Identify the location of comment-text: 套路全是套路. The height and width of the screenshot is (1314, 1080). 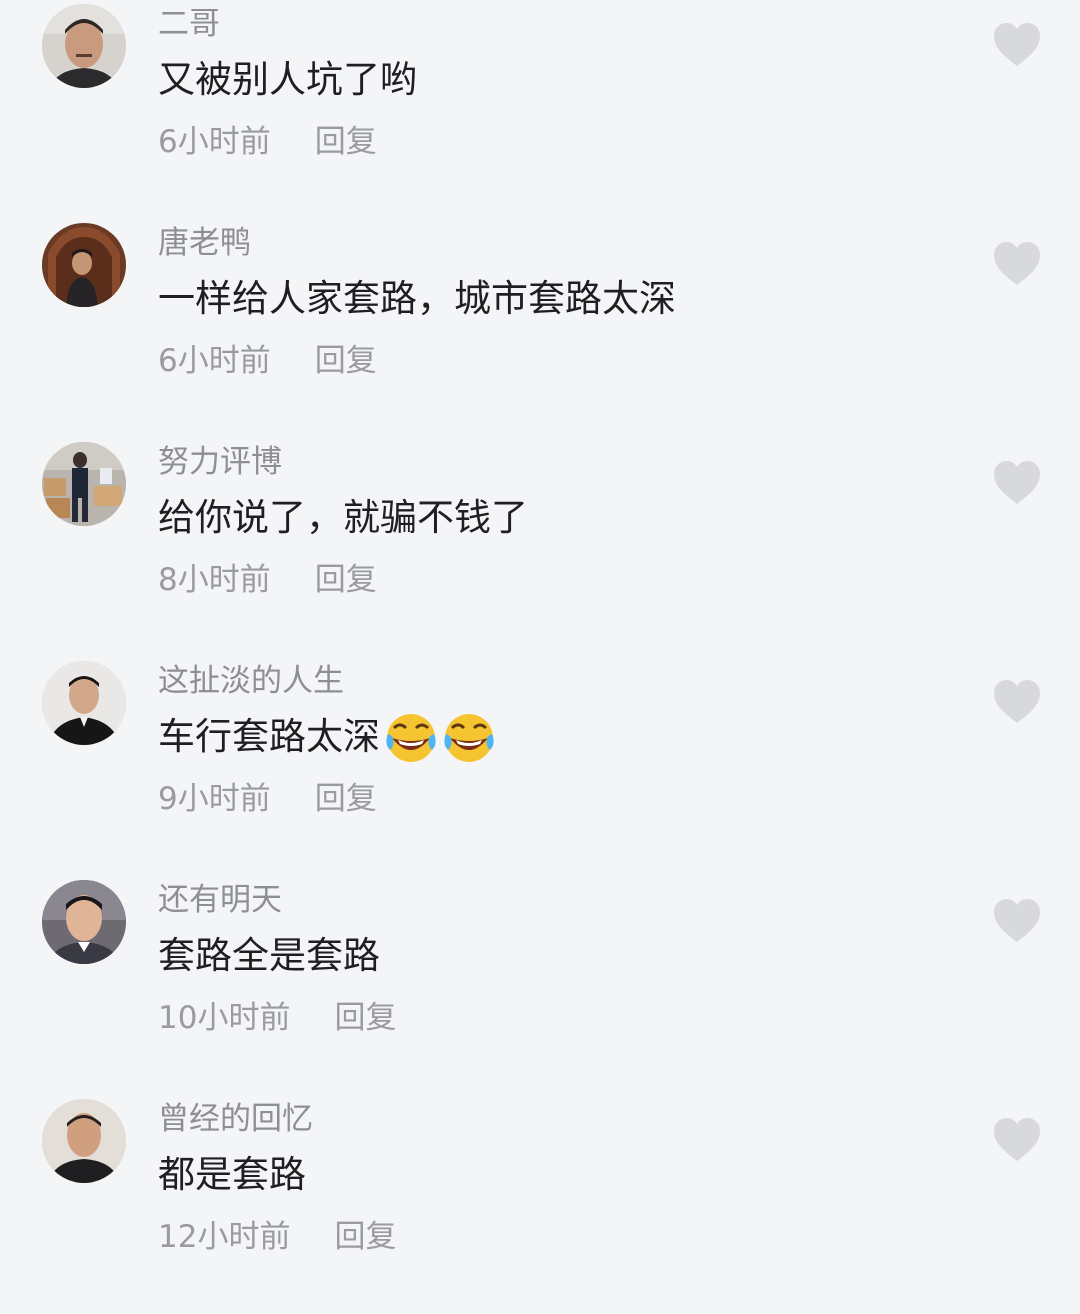
(269, 956).